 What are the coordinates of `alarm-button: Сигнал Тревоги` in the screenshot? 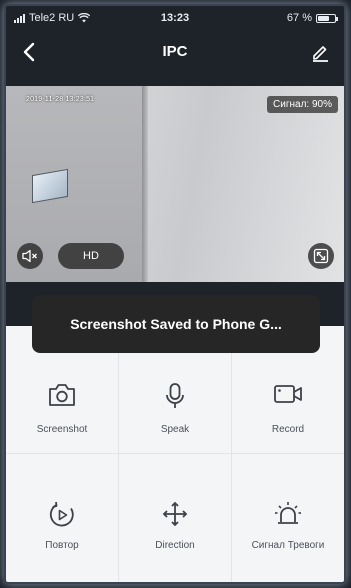 It's located at (288, 518).